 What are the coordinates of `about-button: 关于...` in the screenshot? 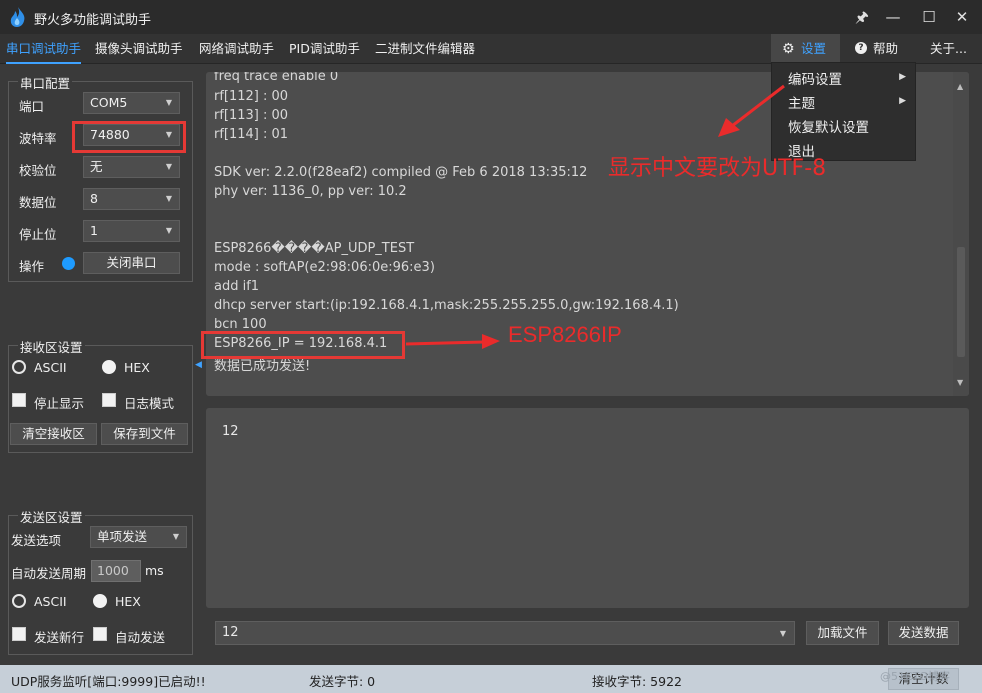 It's located at (948, 49).